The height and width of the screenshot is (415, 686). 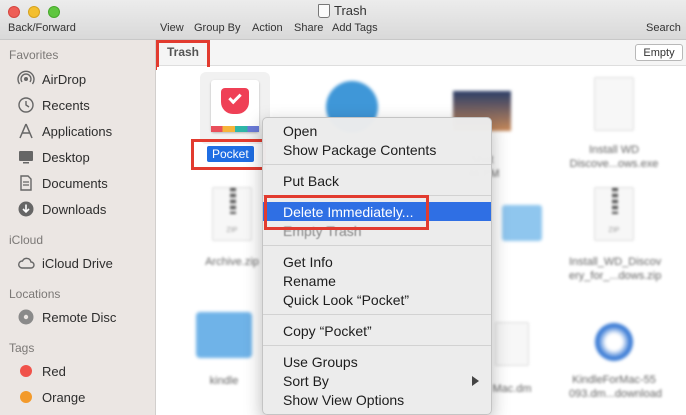 I want to click on sidebar-item-desktop: Desktop, so click(x=53, y=157).